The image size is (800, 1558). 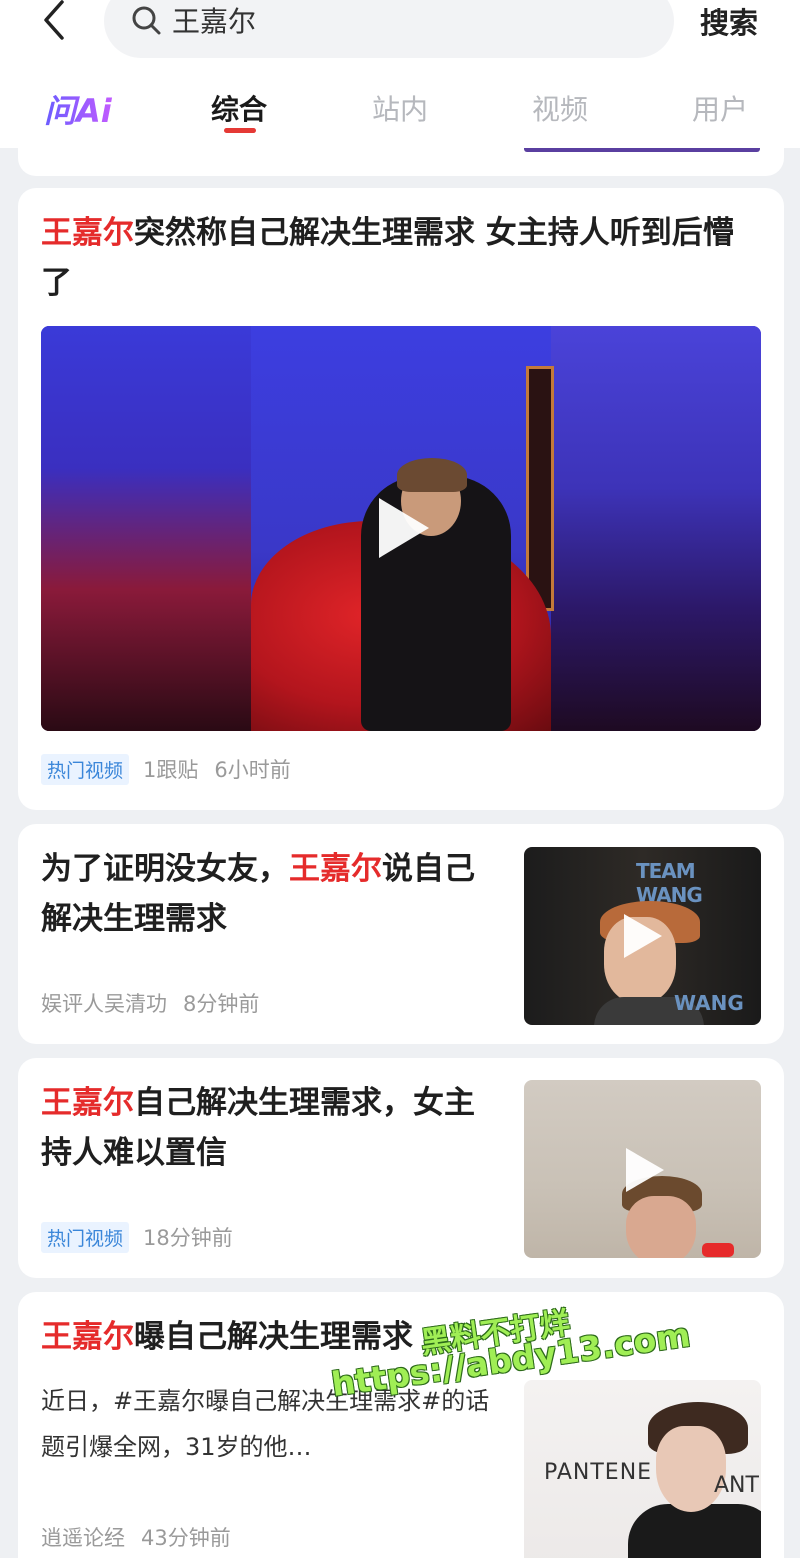 What do you see at coordinates (186, 1538) in the screenshot?
I see `timestamp: 43分钟前` at bounding box center [186, 1538].